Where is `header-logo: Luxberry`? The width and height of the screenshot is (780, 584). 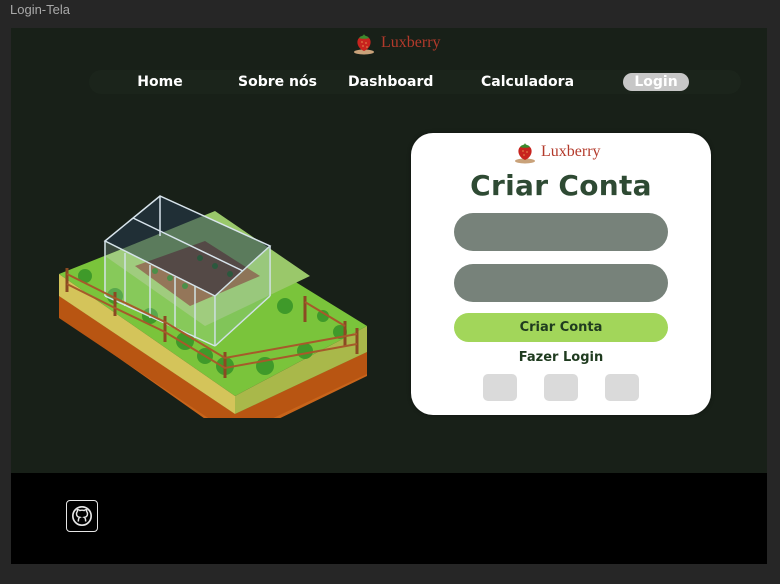 header-logo: Luxberry is located at coordinates (397, 43).